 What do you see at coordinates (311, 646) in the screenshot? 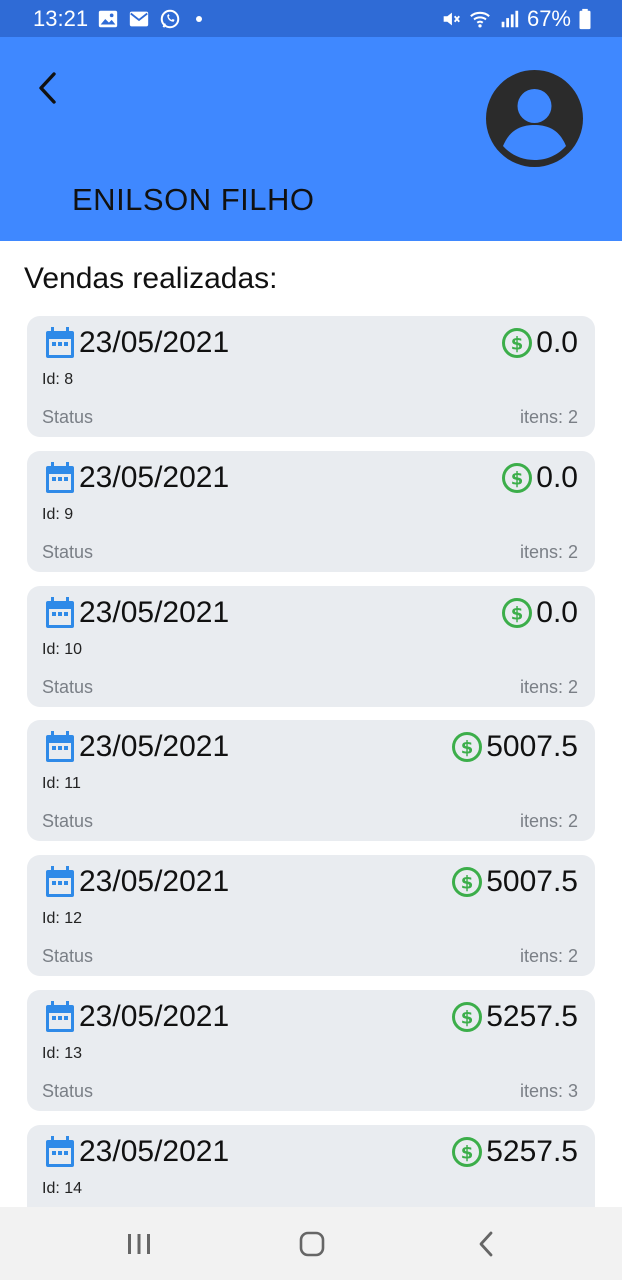
I see `sale-card: 23/05/2021 $ 0.0 Id: 10 Status itens: 2` at bounding box center [311, 646].